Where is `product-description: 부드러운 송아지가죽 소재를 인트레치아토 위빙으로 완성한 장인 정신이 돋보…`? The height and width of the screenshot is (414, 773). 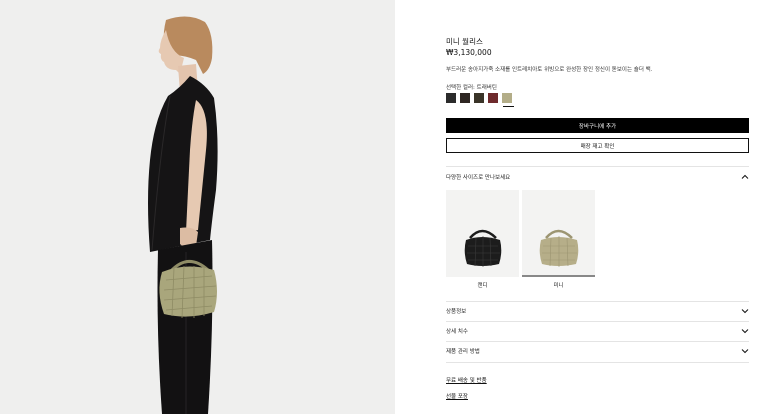 product-description: 부드러운 송아지가죽 소재를 인트레치아토 위빙으로 완성한 장인 정신이 돋보… is located at coordinates (549, 70).